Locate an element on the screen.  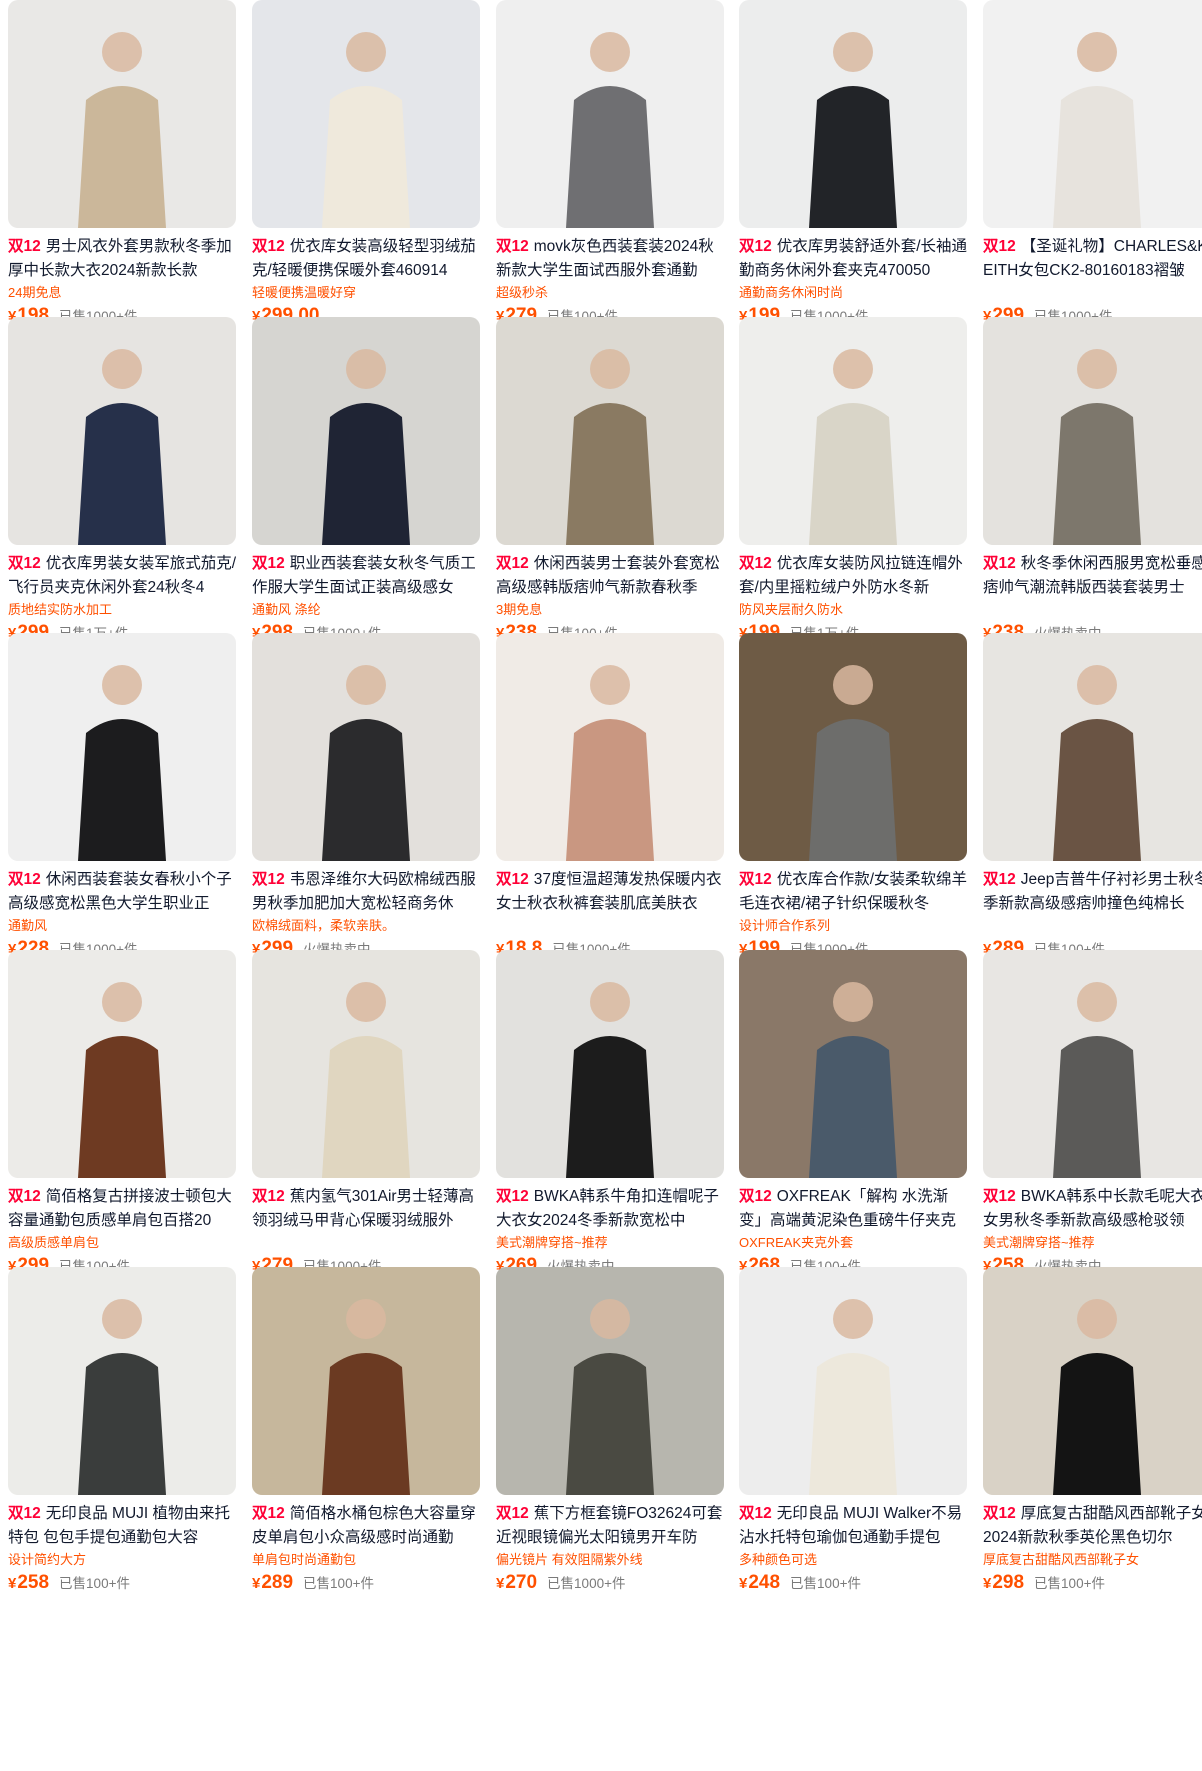
price-row: ¥289 已售100+件 is located at coordinates (313, 1583).